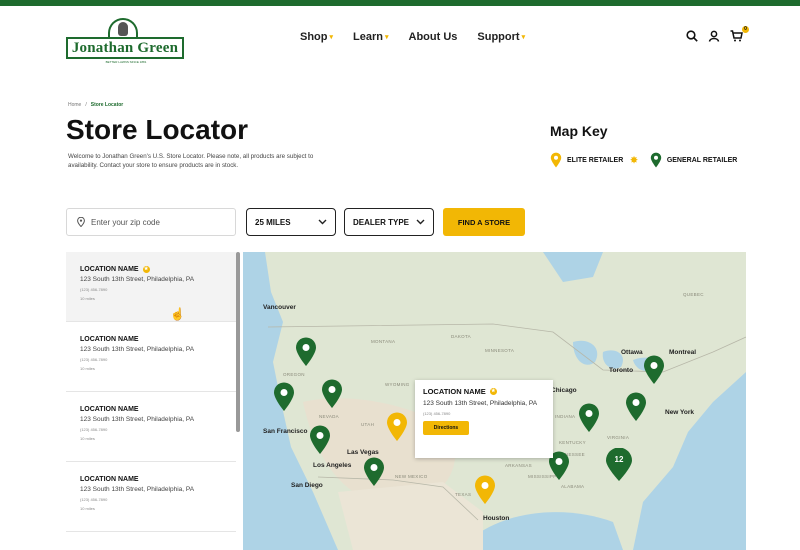 The width and height of the screenshot is (800, 550). What do you see at coordinates (739, 34) in the screenshot?
I see `cart-icon: 0` at bounding box center [739, 34].